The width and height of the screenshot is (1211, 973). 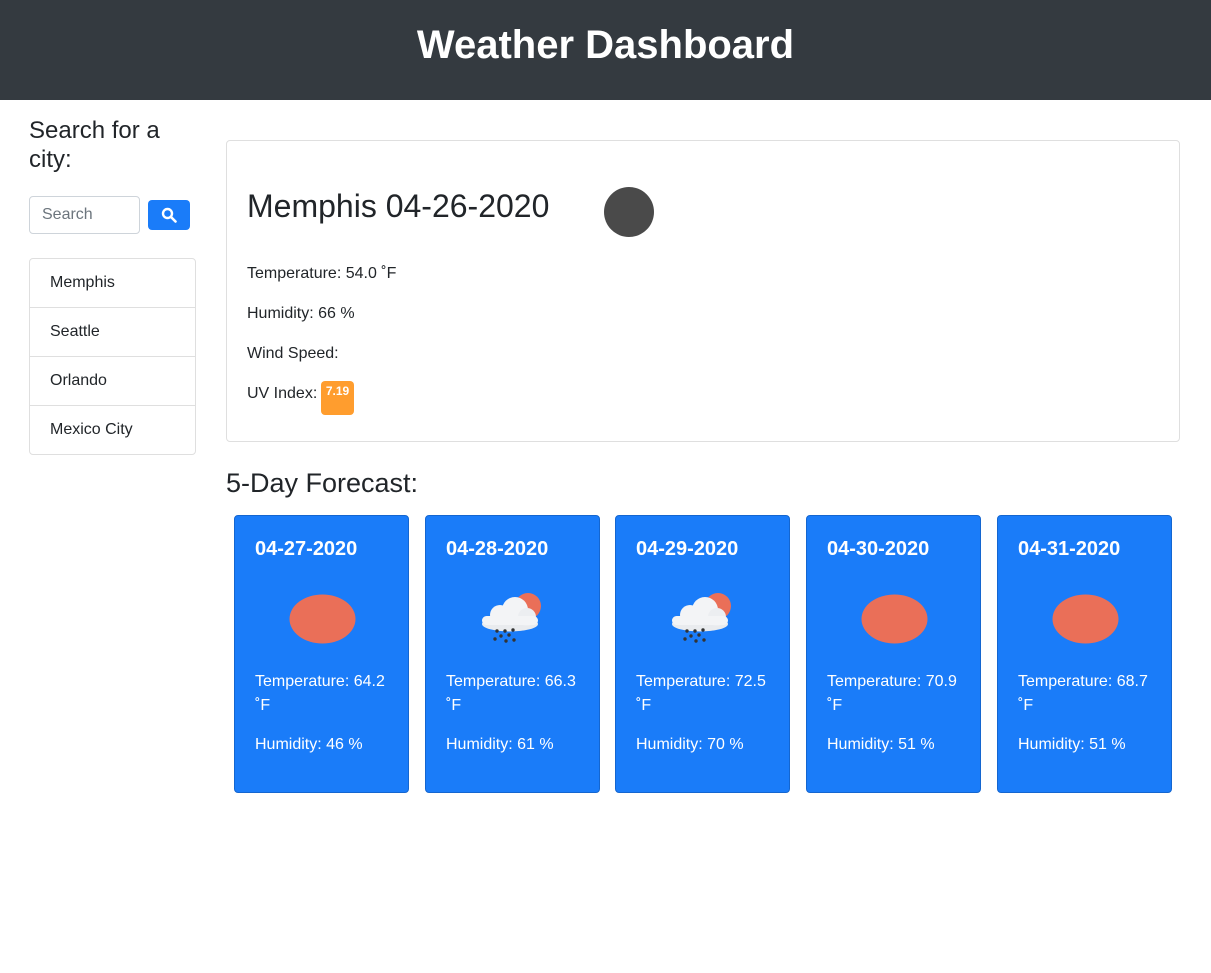 What do you see at coordinates (94, 145) in the screenshot?
I see `search-title: Search for a city:` at bounding box center [94, 145].